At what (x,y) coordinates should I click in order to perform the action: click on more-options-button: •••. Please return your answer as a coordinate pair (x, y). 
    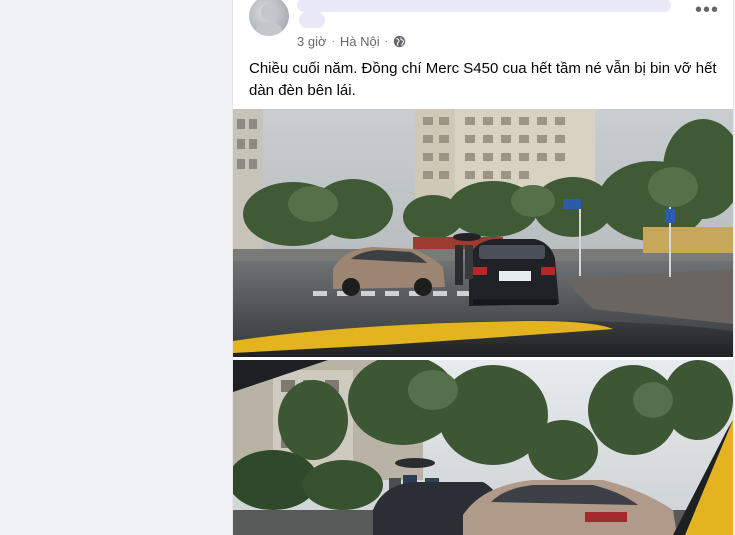
    Looking at the image, I should click on (707, 10).